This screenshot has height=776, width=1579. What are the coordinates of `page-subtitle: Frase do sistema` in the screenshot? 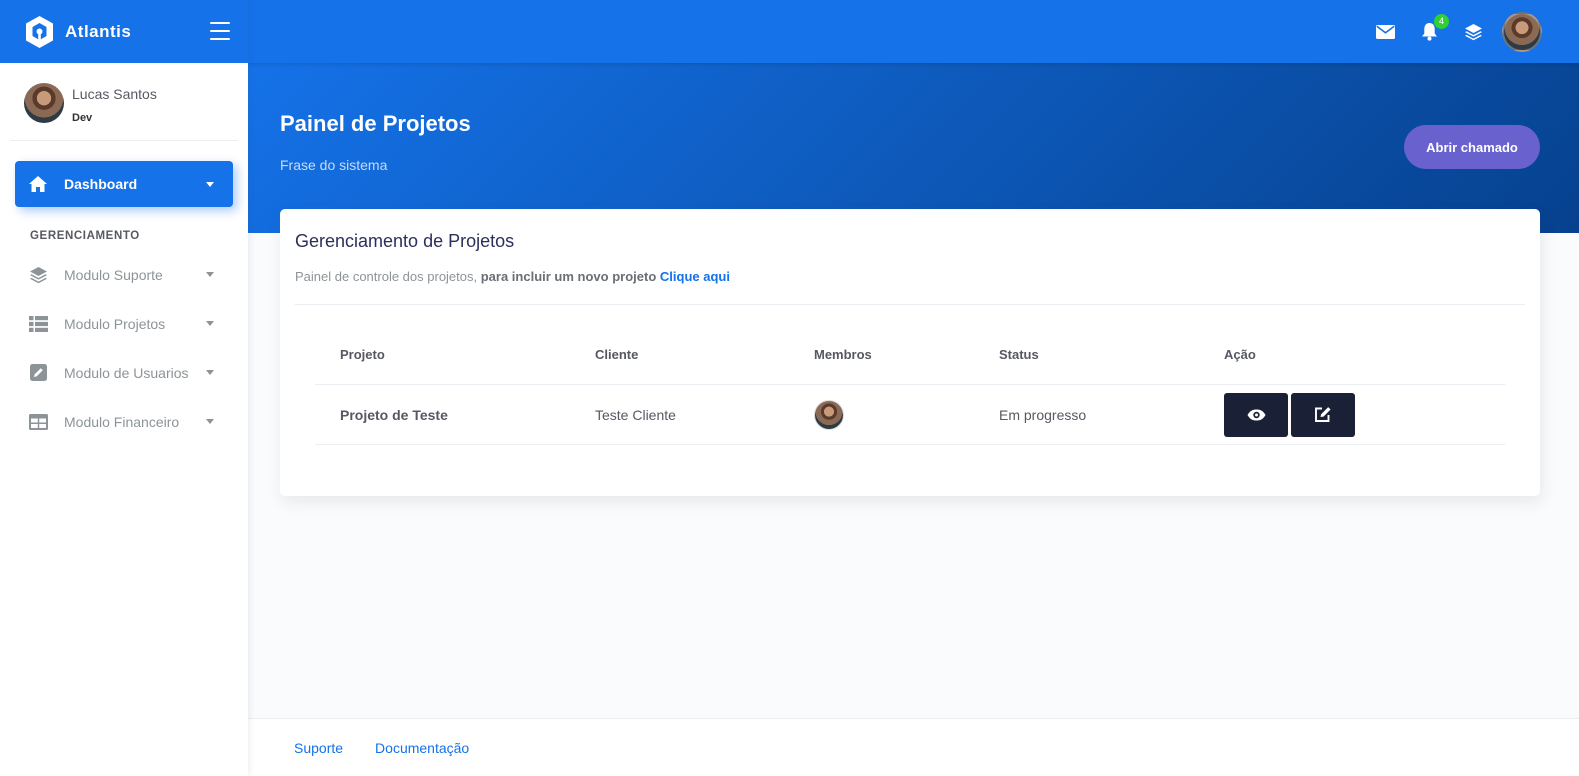 It's located at (334, 165).